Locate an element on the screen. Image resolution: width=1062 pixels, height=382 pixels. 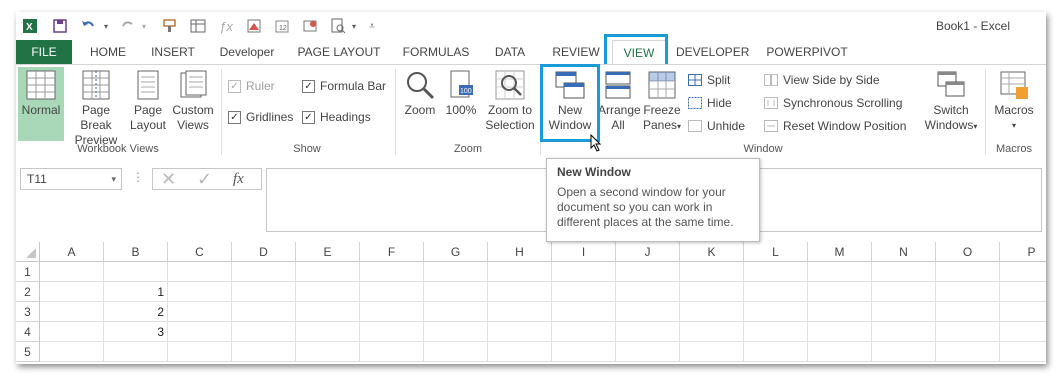
row-header: 1 is located at coordinates (28, 272).